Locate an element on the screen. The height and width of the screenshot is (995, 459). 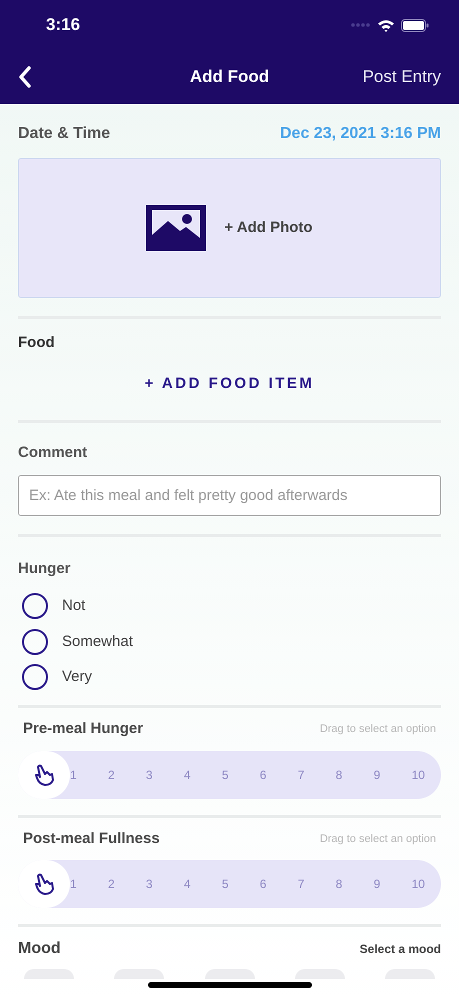
battery-icon is located at coordinates (415, 25).